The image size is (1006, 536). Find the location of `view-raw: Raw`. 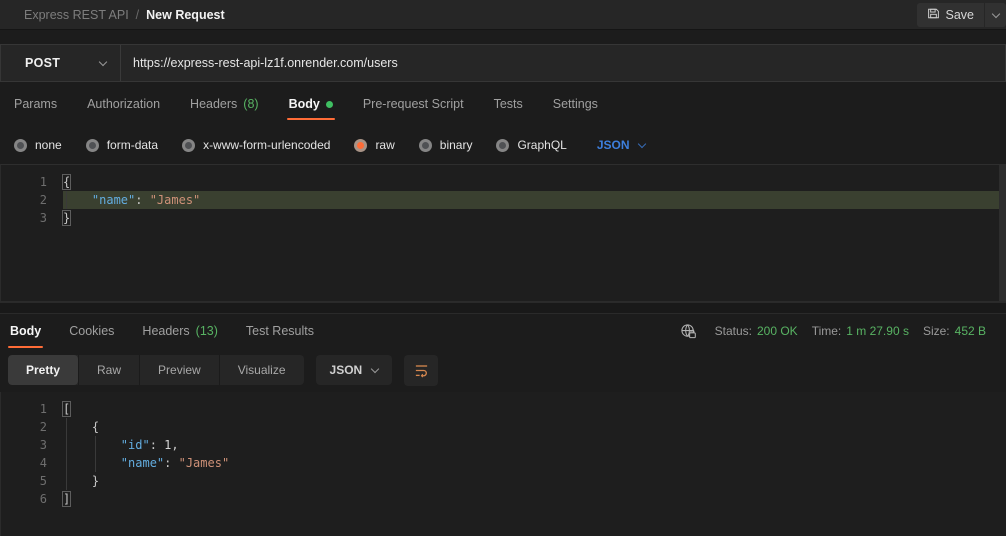

view-raw: Raw is located at coordinates (108, 370).